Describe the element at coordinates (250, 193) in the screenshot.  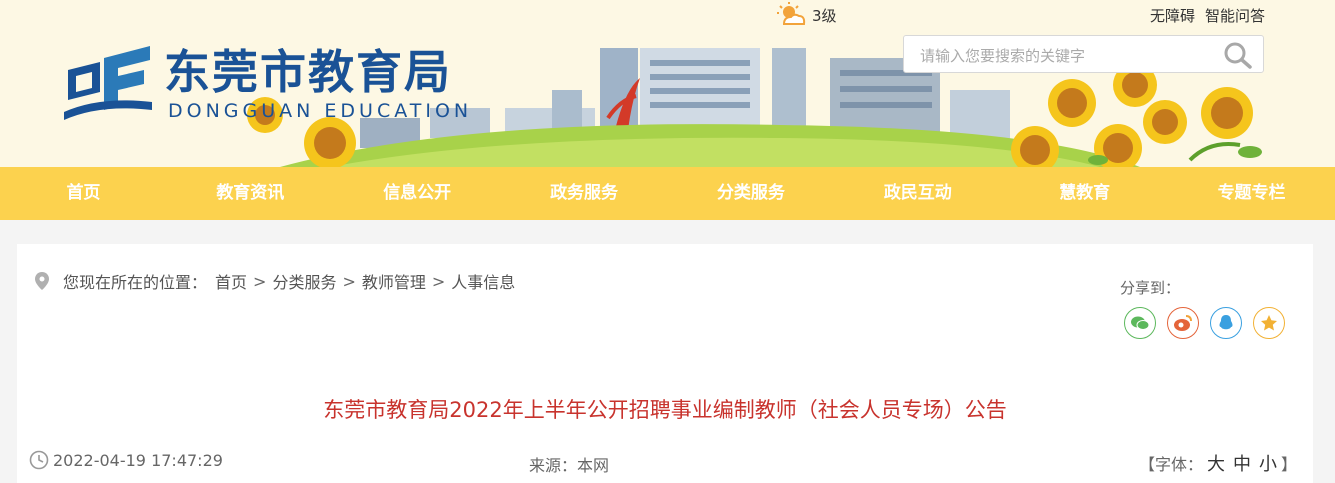
I see `nav-education-news: 教育资讯` at that location.